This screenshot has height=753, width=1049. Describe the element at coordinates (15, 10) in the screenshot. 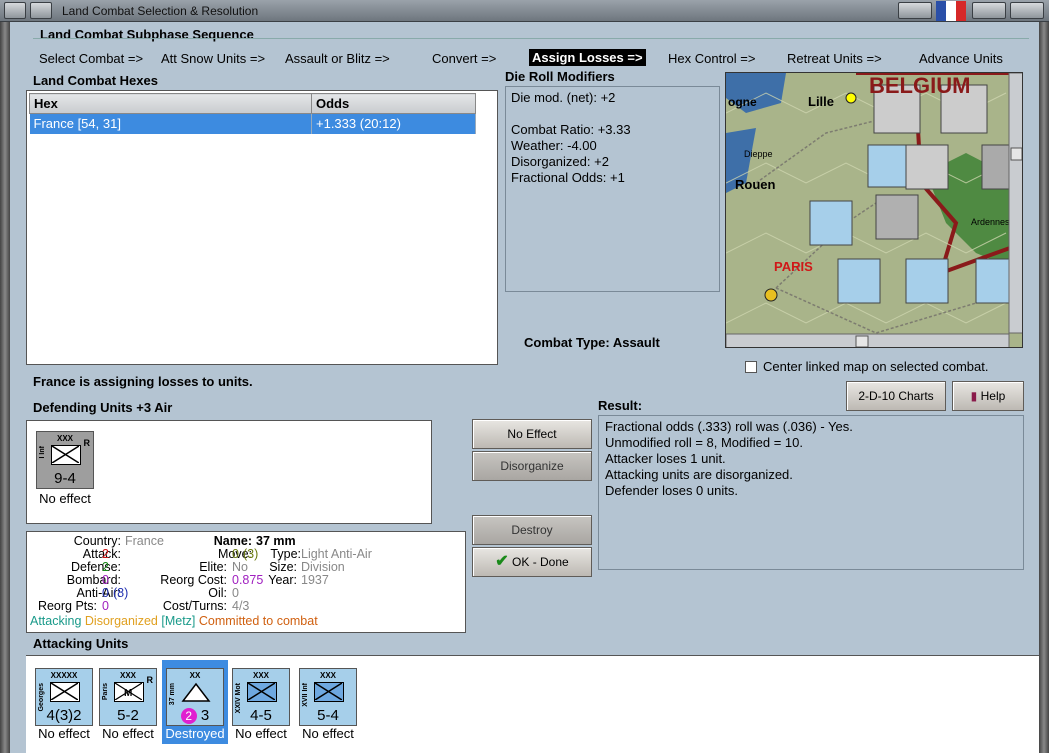

I see `system-menu-button` at that location.